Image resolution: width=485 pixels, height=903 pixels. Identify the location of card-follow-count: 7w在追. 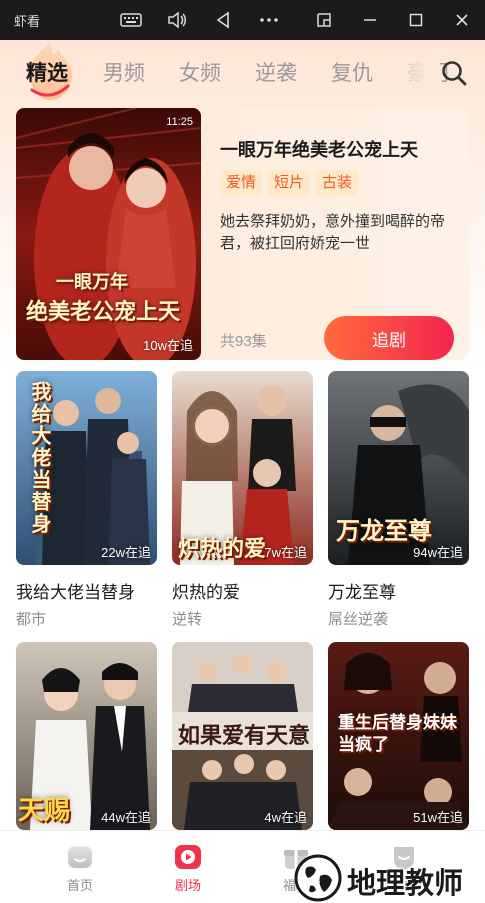
(285, 552).